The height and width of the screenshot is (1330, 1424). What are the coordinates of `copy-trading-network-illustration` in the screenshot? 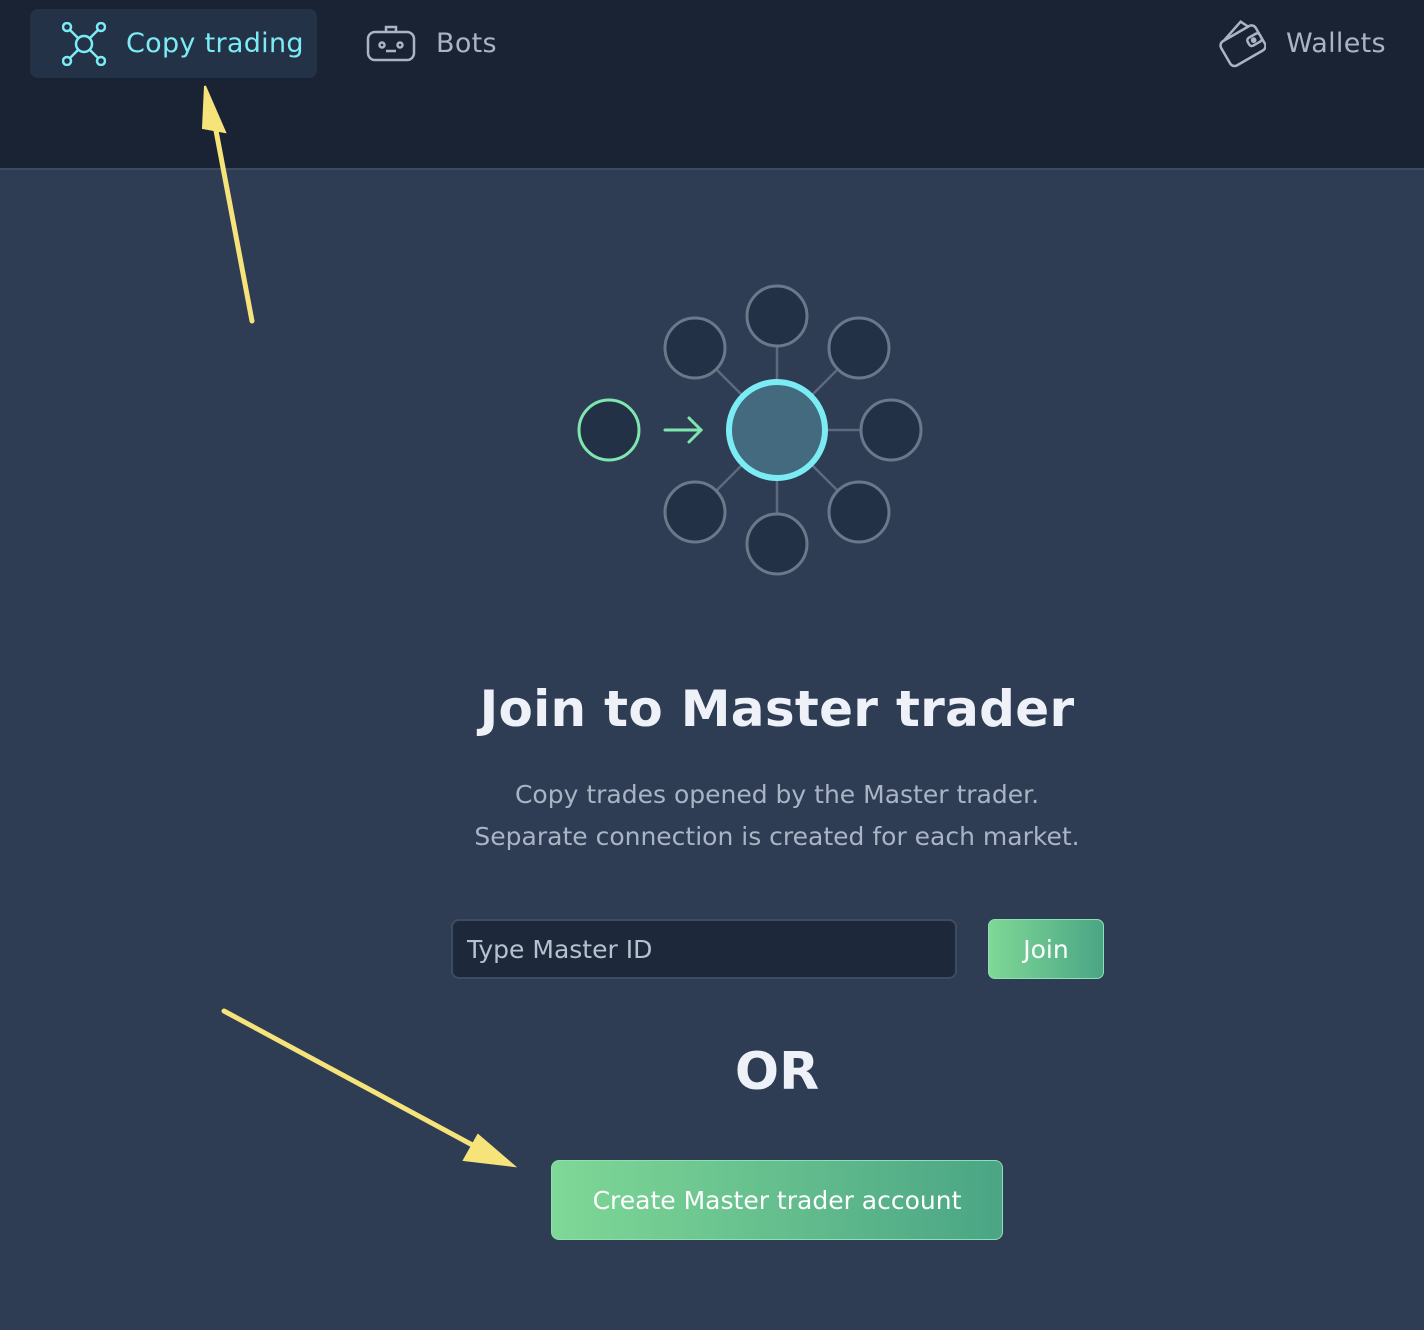 It's located at (750, 430).